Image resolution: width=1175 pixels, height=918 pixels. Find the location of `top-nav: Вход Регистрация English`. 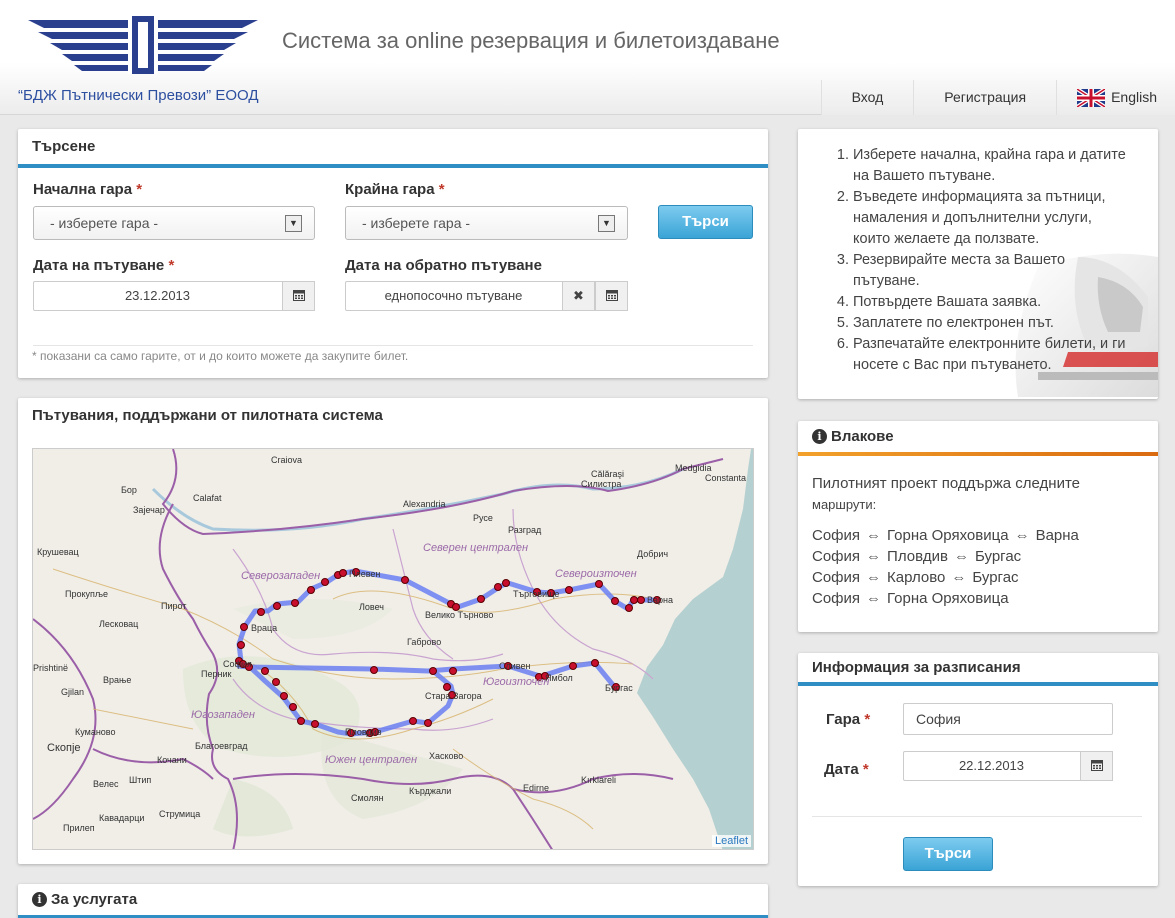

top-nav: Вход Регистрация English is located at coordinates (997, 97).